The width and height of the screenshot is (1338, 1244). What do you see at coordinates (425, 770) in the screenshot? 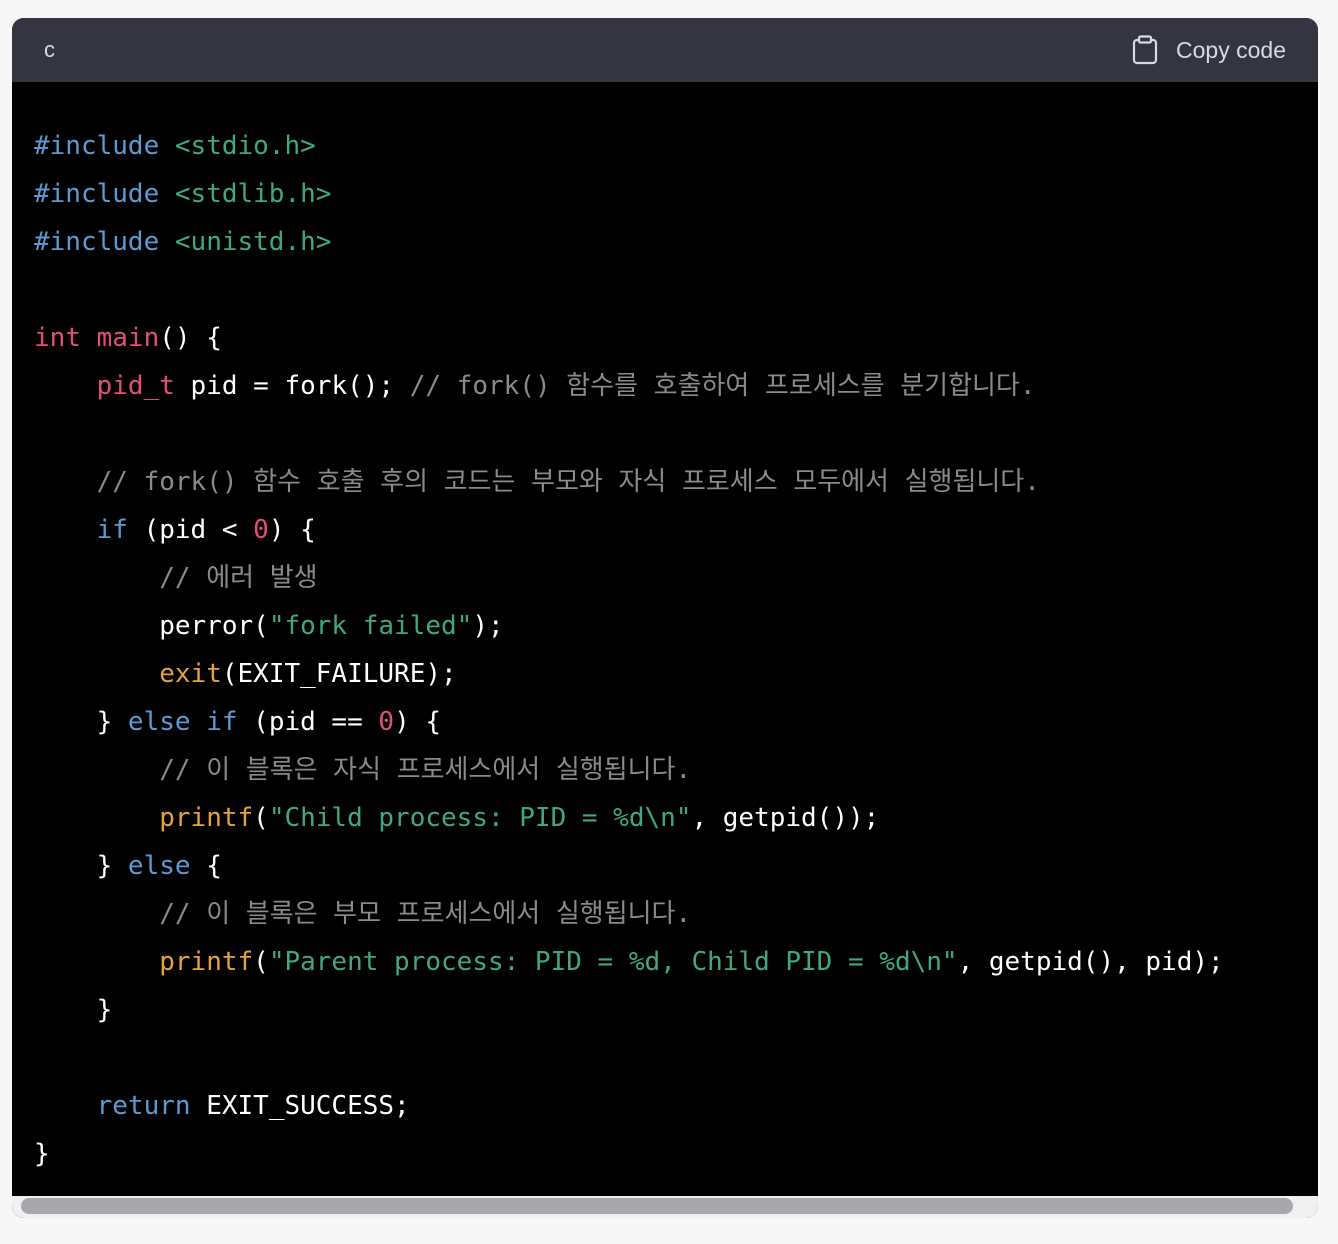
I see `code-token: // 이 블록은 자식 프로세스에서 실행됩니다.` at bounding box center [425, 770].